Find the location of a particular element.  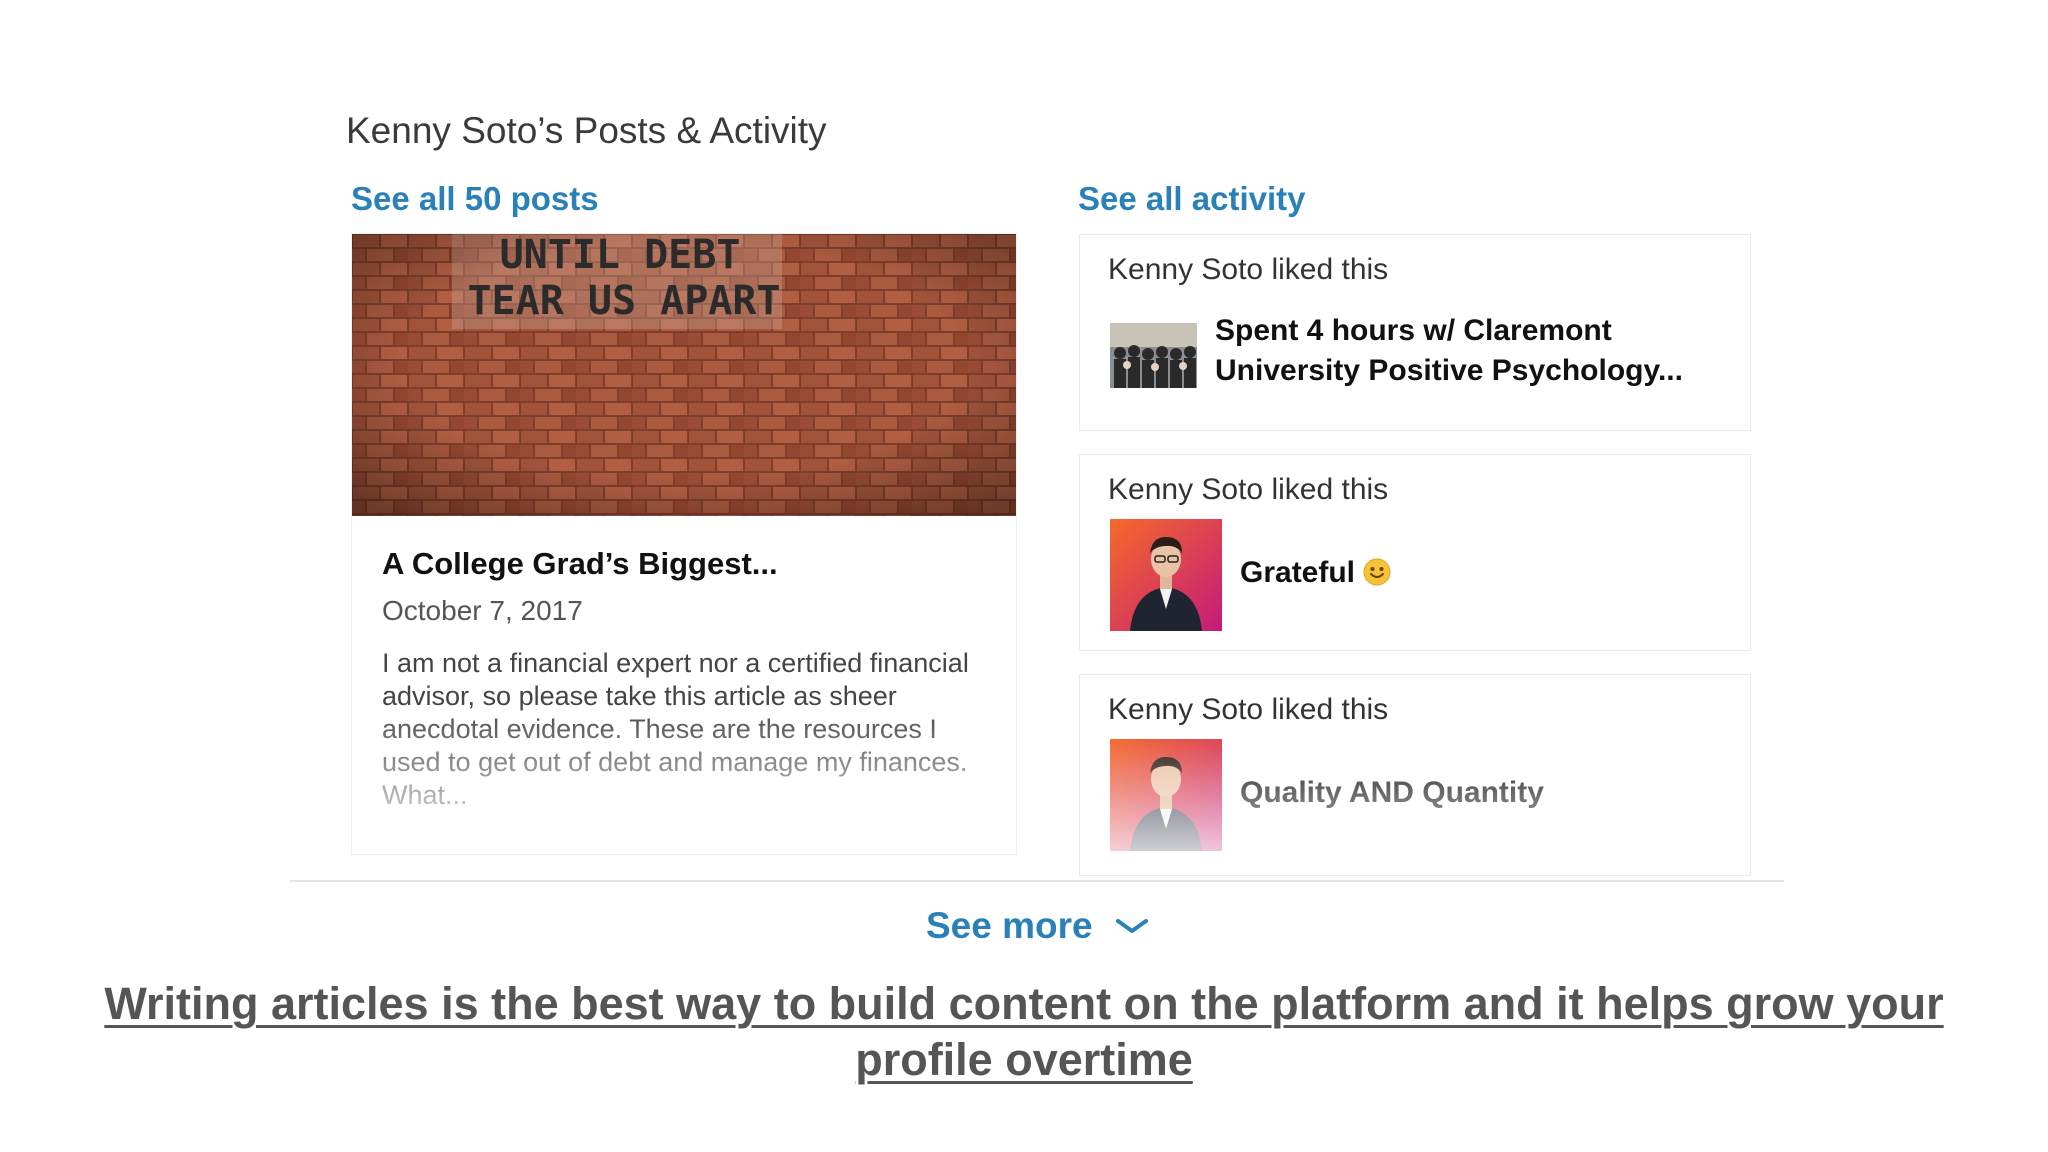

see-all-activity-link: See all activity is located at coordinates (1191, 199).